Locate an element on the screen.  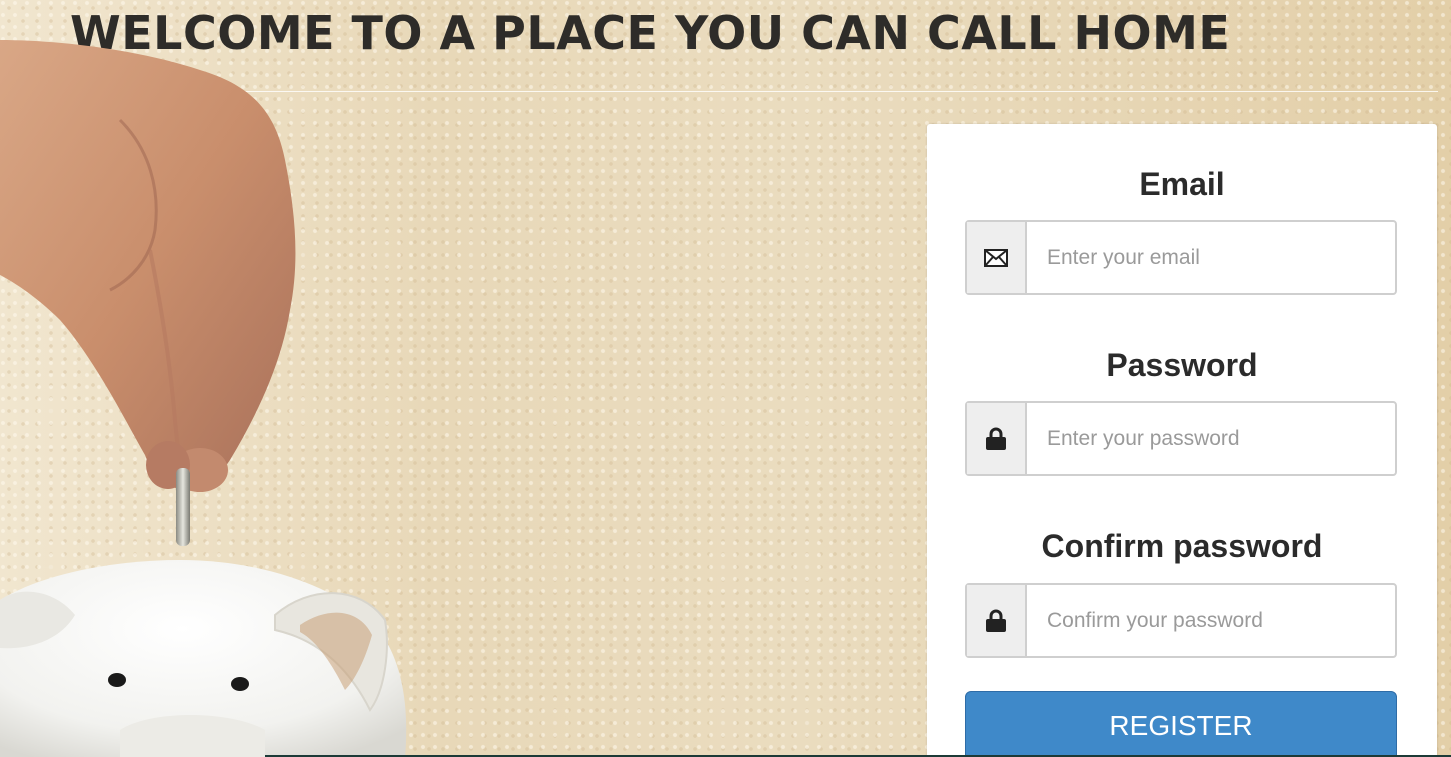
email-input-group is located at coordinates (1181, 257).